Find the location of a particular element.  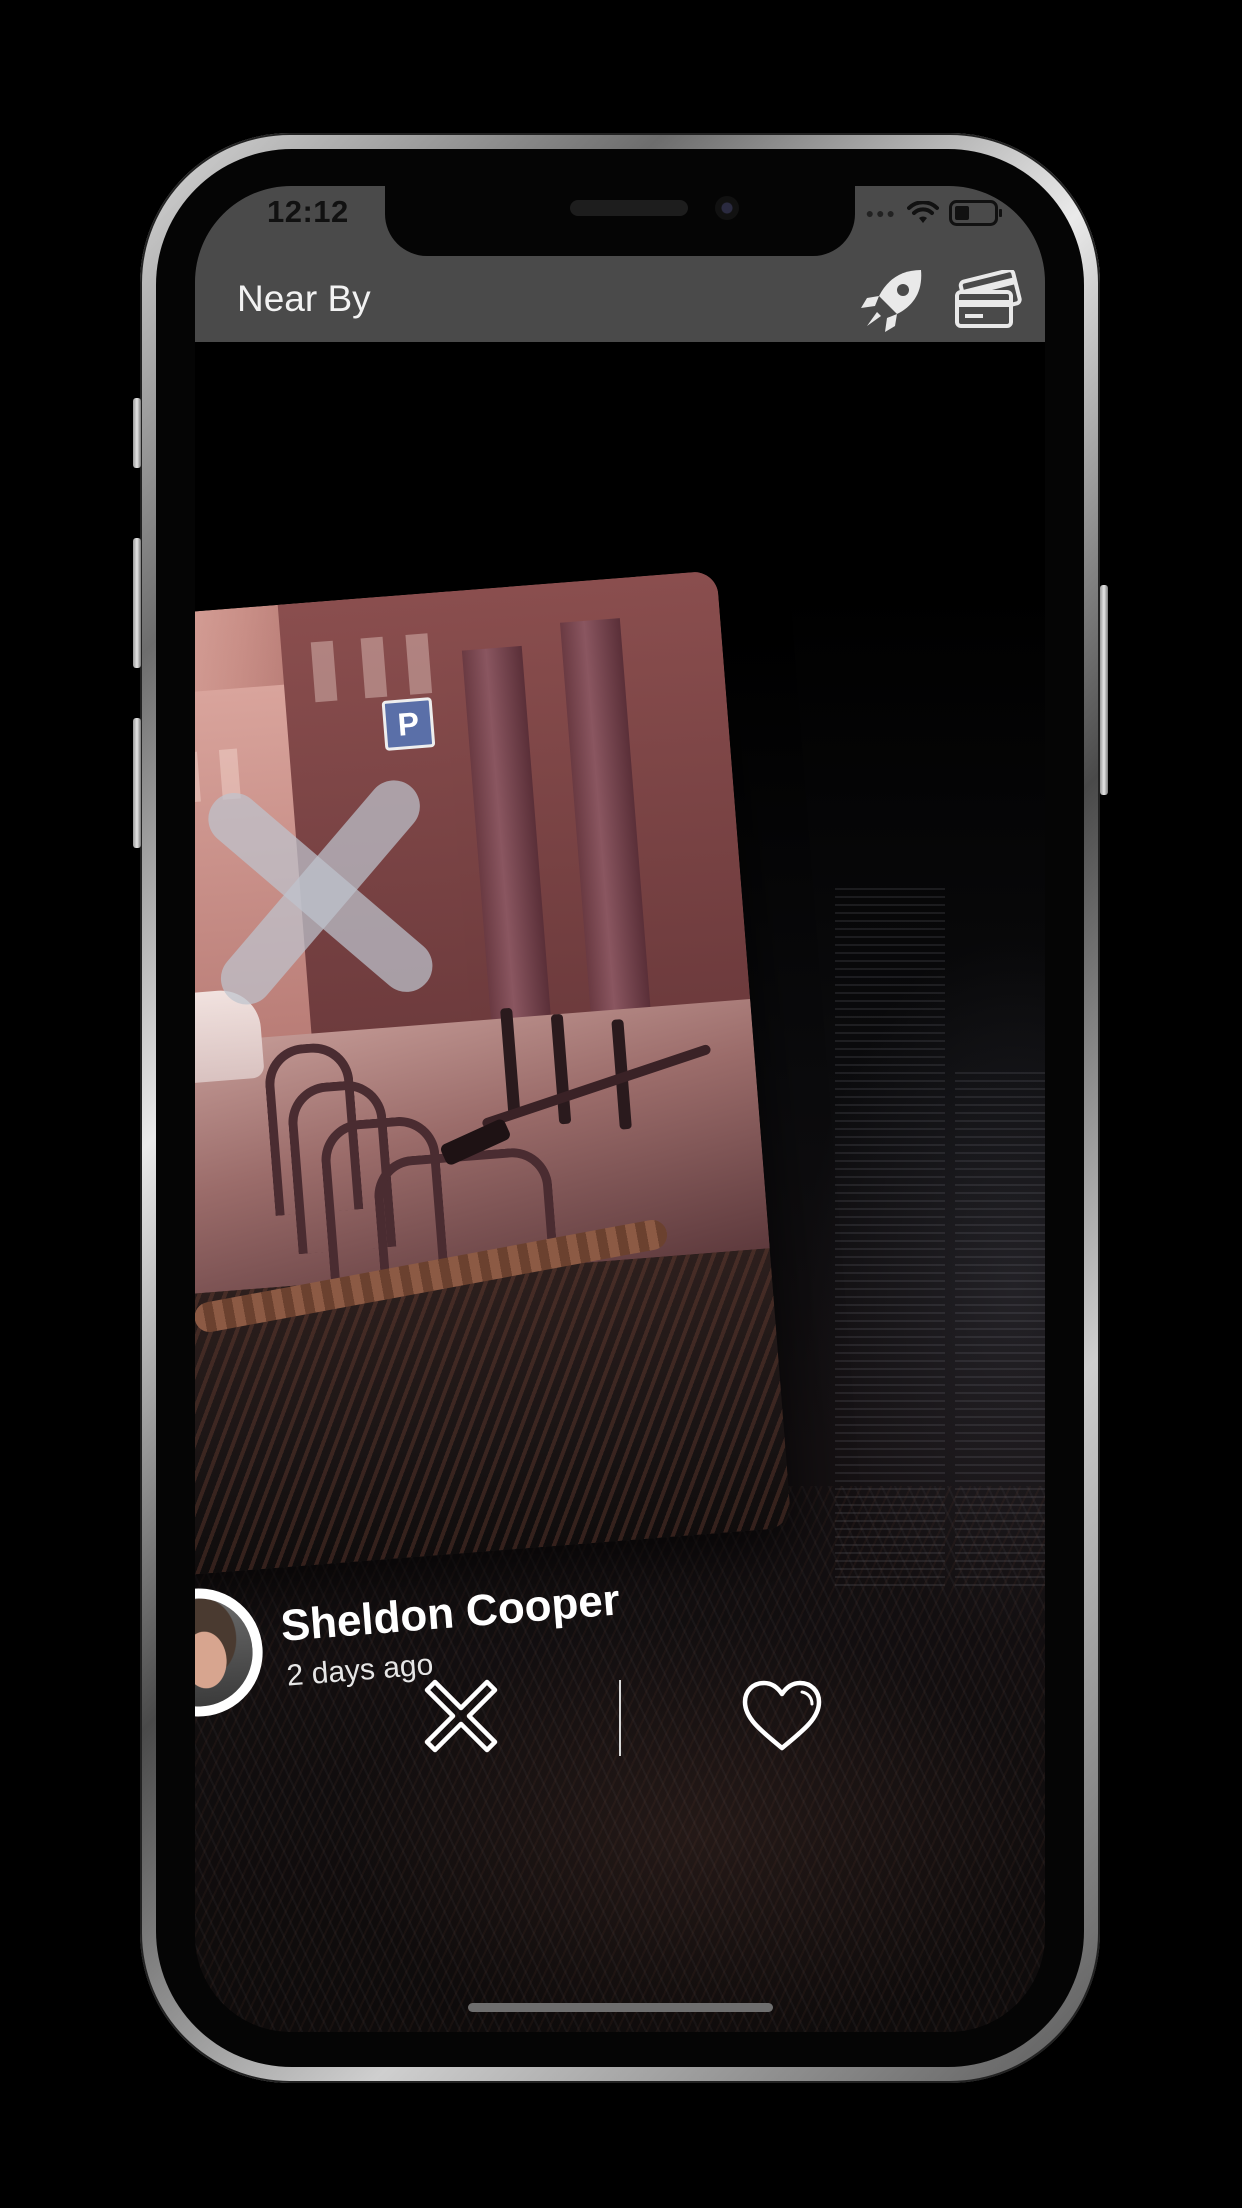

boost-button is located at coordinates (893, 300).